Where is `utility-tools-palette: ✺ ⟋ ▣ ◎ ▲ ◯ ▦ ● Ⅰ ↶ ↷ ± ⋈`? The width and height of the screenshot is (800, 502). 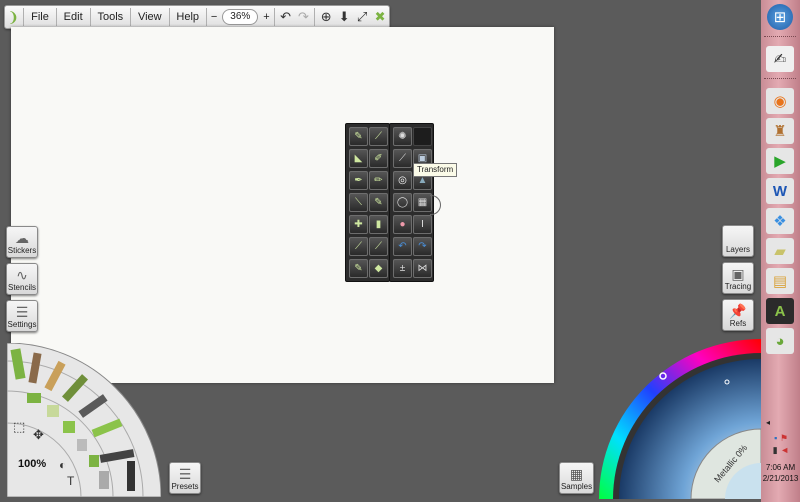 utility-tools-palette: ✺ ⟋ ▣ ◎ ▲ ◯ ▦ ● Ⅰ ↶ ↷ ± ⋈ is located at coordinates (411, 202).